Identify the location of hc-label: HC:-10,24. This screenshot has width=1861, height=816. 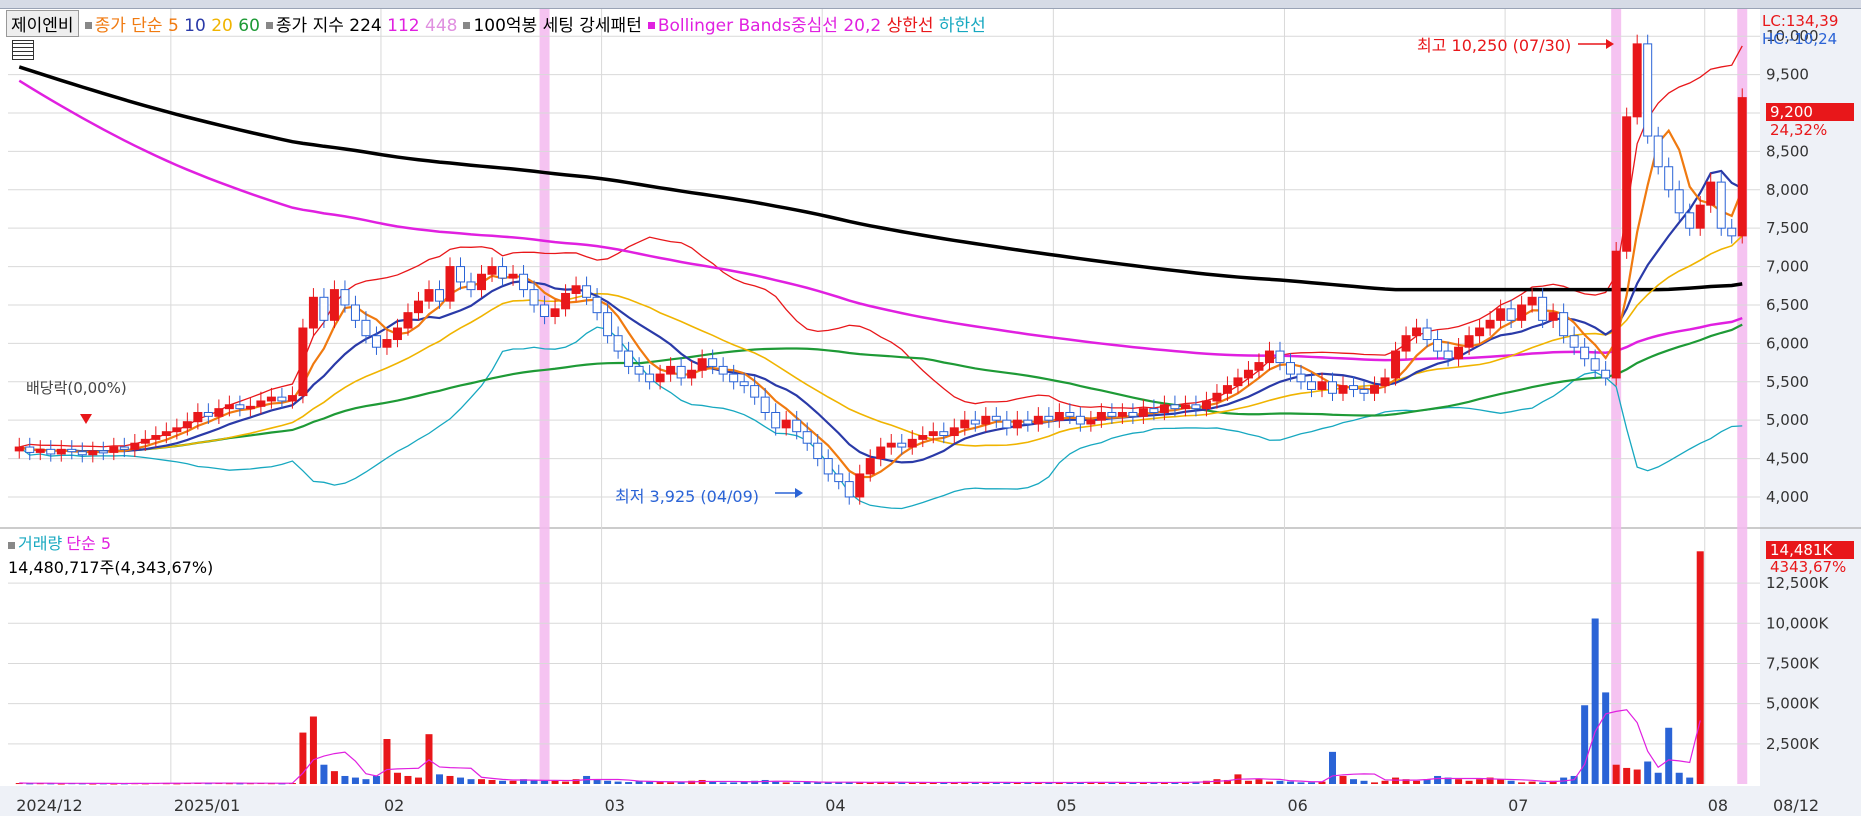
(1800, 39).